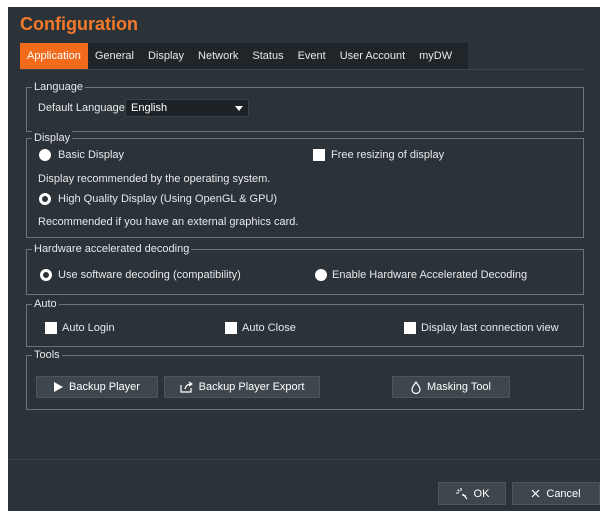 This screenshot has width=602, height=513. Describe the element at coordinates (186, 387) in the screenshot. I see `export-icon` at that location.